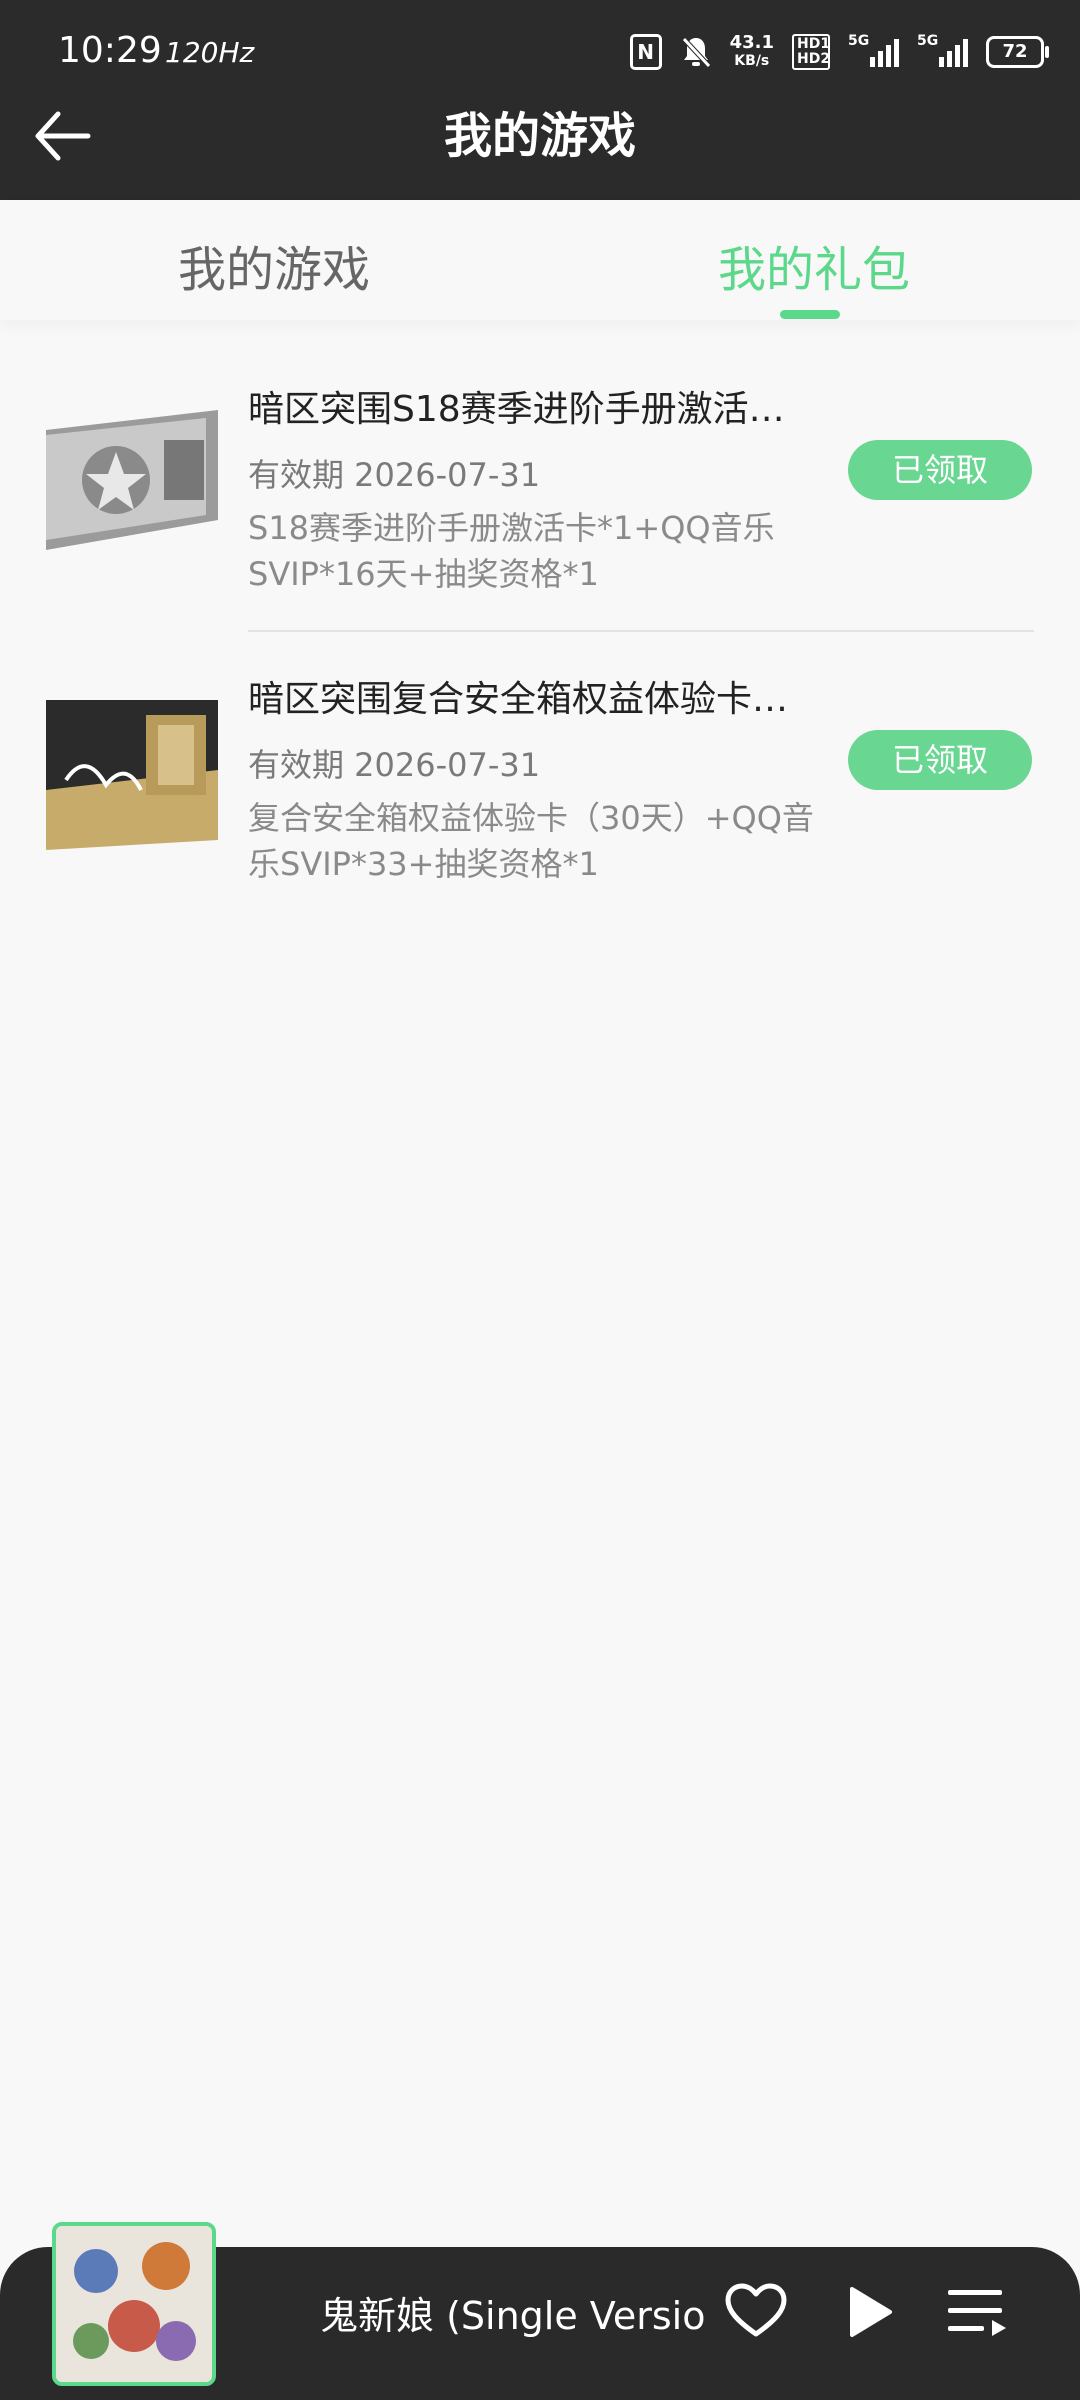 This screenshot has width=1080, height=2400. Describe the element at coordinates (274, 265) in the screenshot. I see `tab-my-games: 我的游戏` at that location.